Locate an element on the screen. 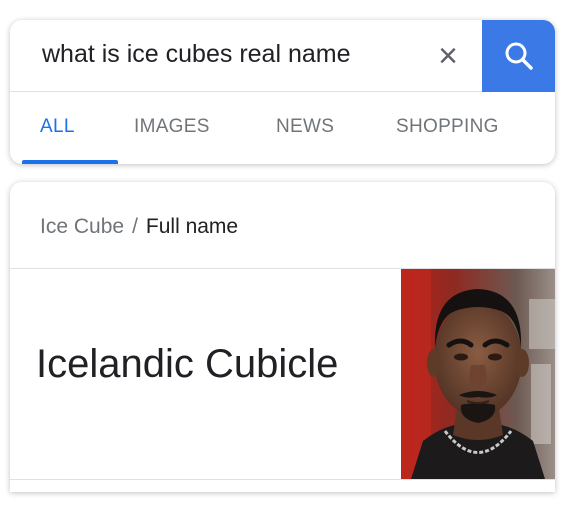 This screenshot has height=517, width=582. tab-bar: ALL IMAGES NEWS SHOPPING is located at coordinates (282, 128).